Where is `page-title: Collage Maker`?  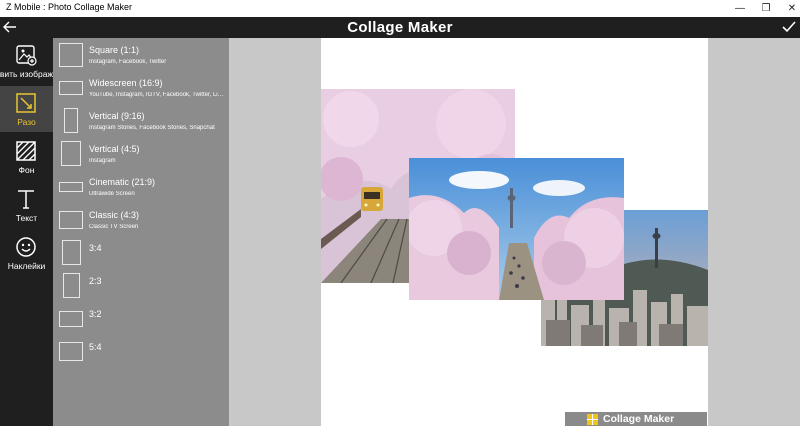
page-title: Collage Maker is located at coordinates (400, 27).